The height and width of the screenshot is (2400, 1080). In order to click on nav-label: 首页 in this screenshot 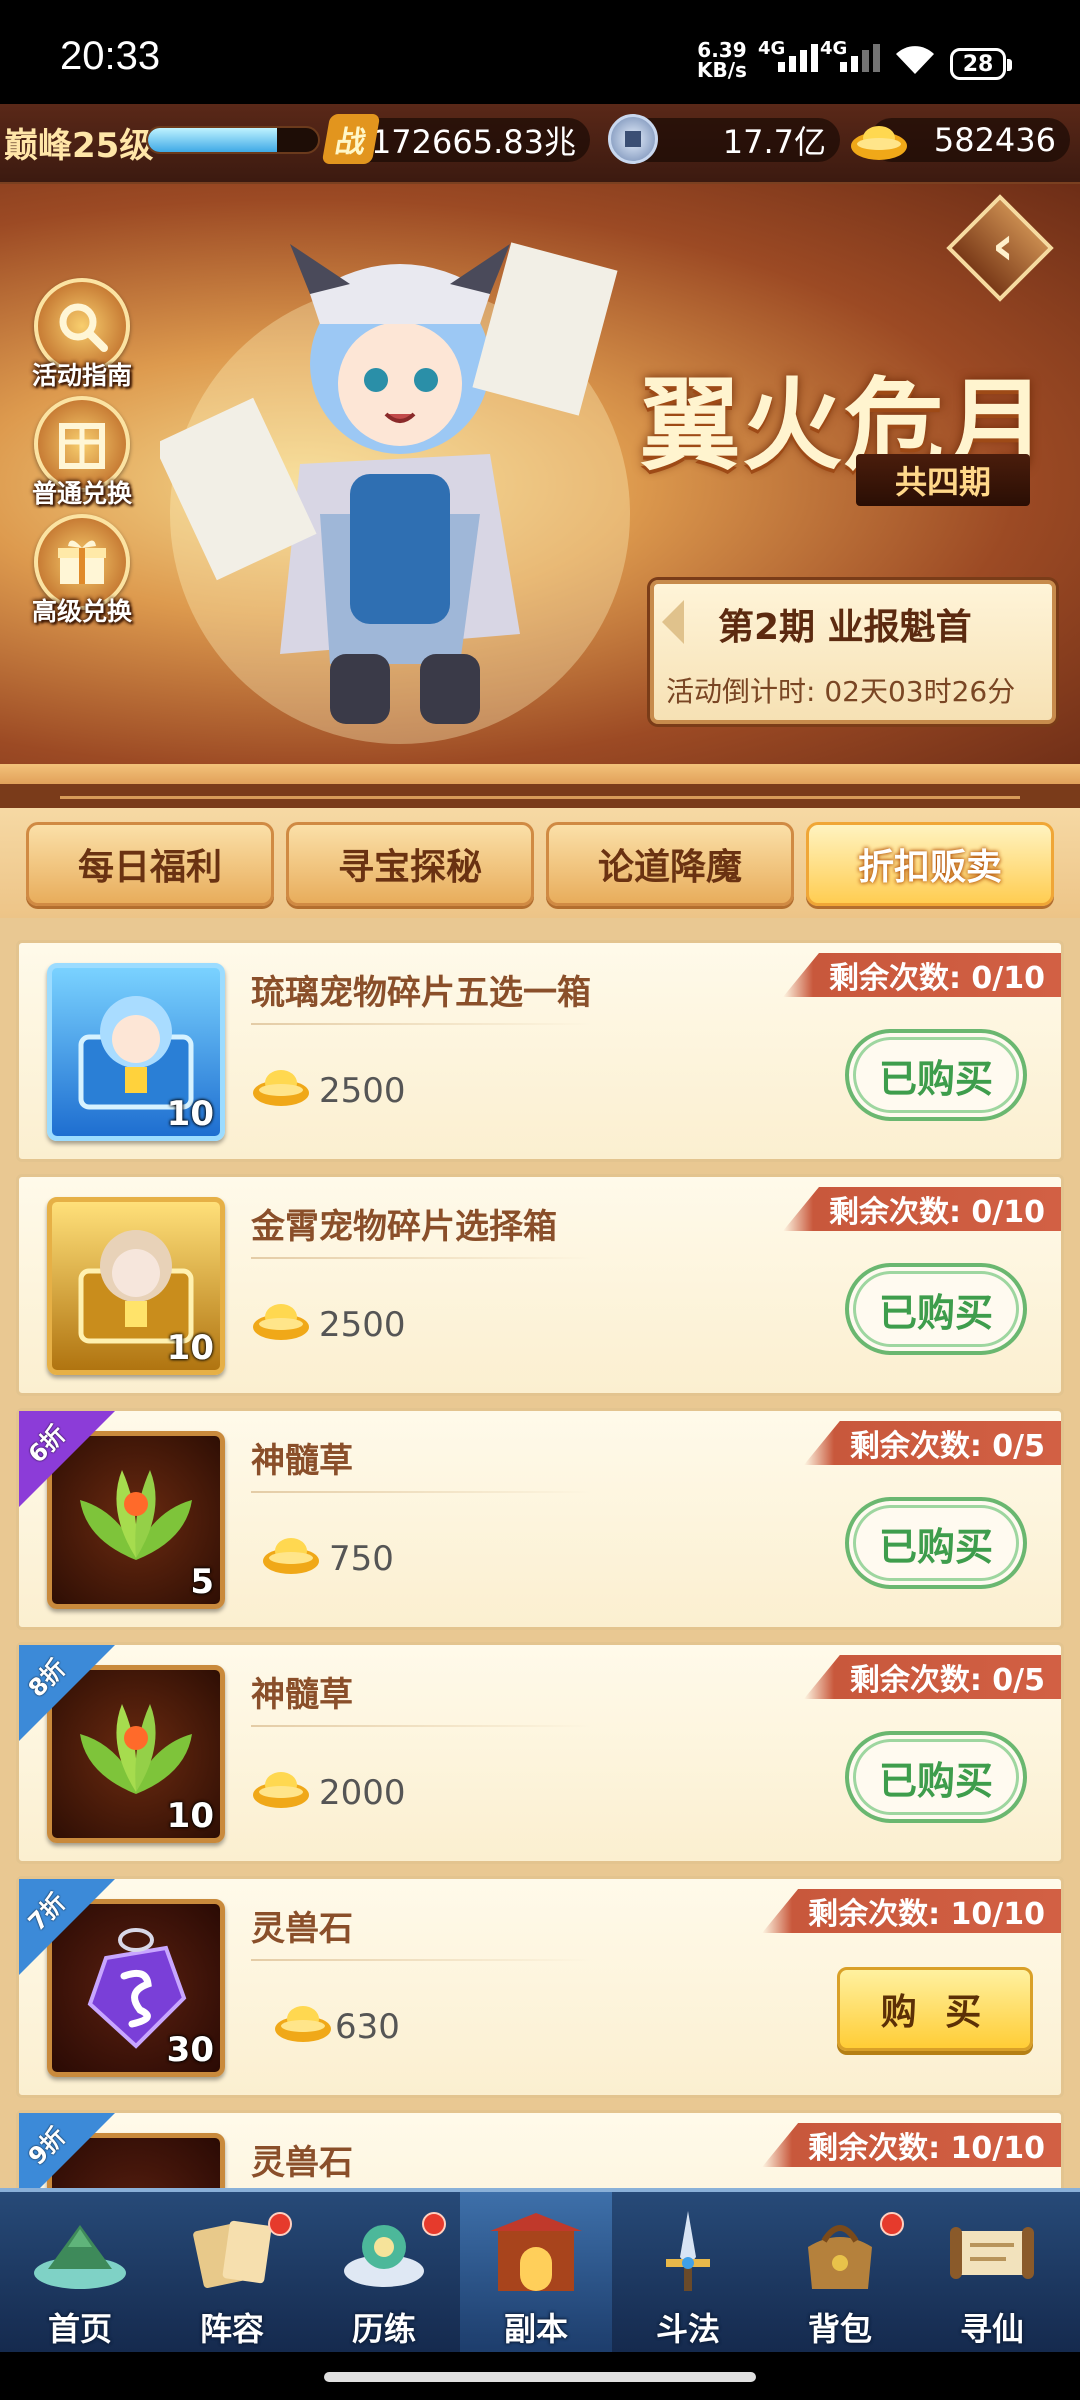, I will do `click(79, 2329)`.